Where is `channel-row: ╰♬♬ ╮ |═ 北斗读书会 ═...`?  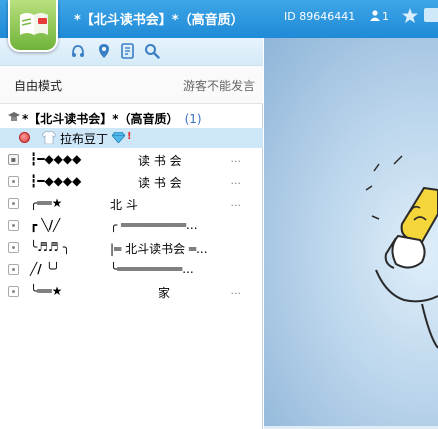 channel-row: ╰♬♬ ╮ |═ 北斗读书会 ═... is located at coordinates (131, 248).